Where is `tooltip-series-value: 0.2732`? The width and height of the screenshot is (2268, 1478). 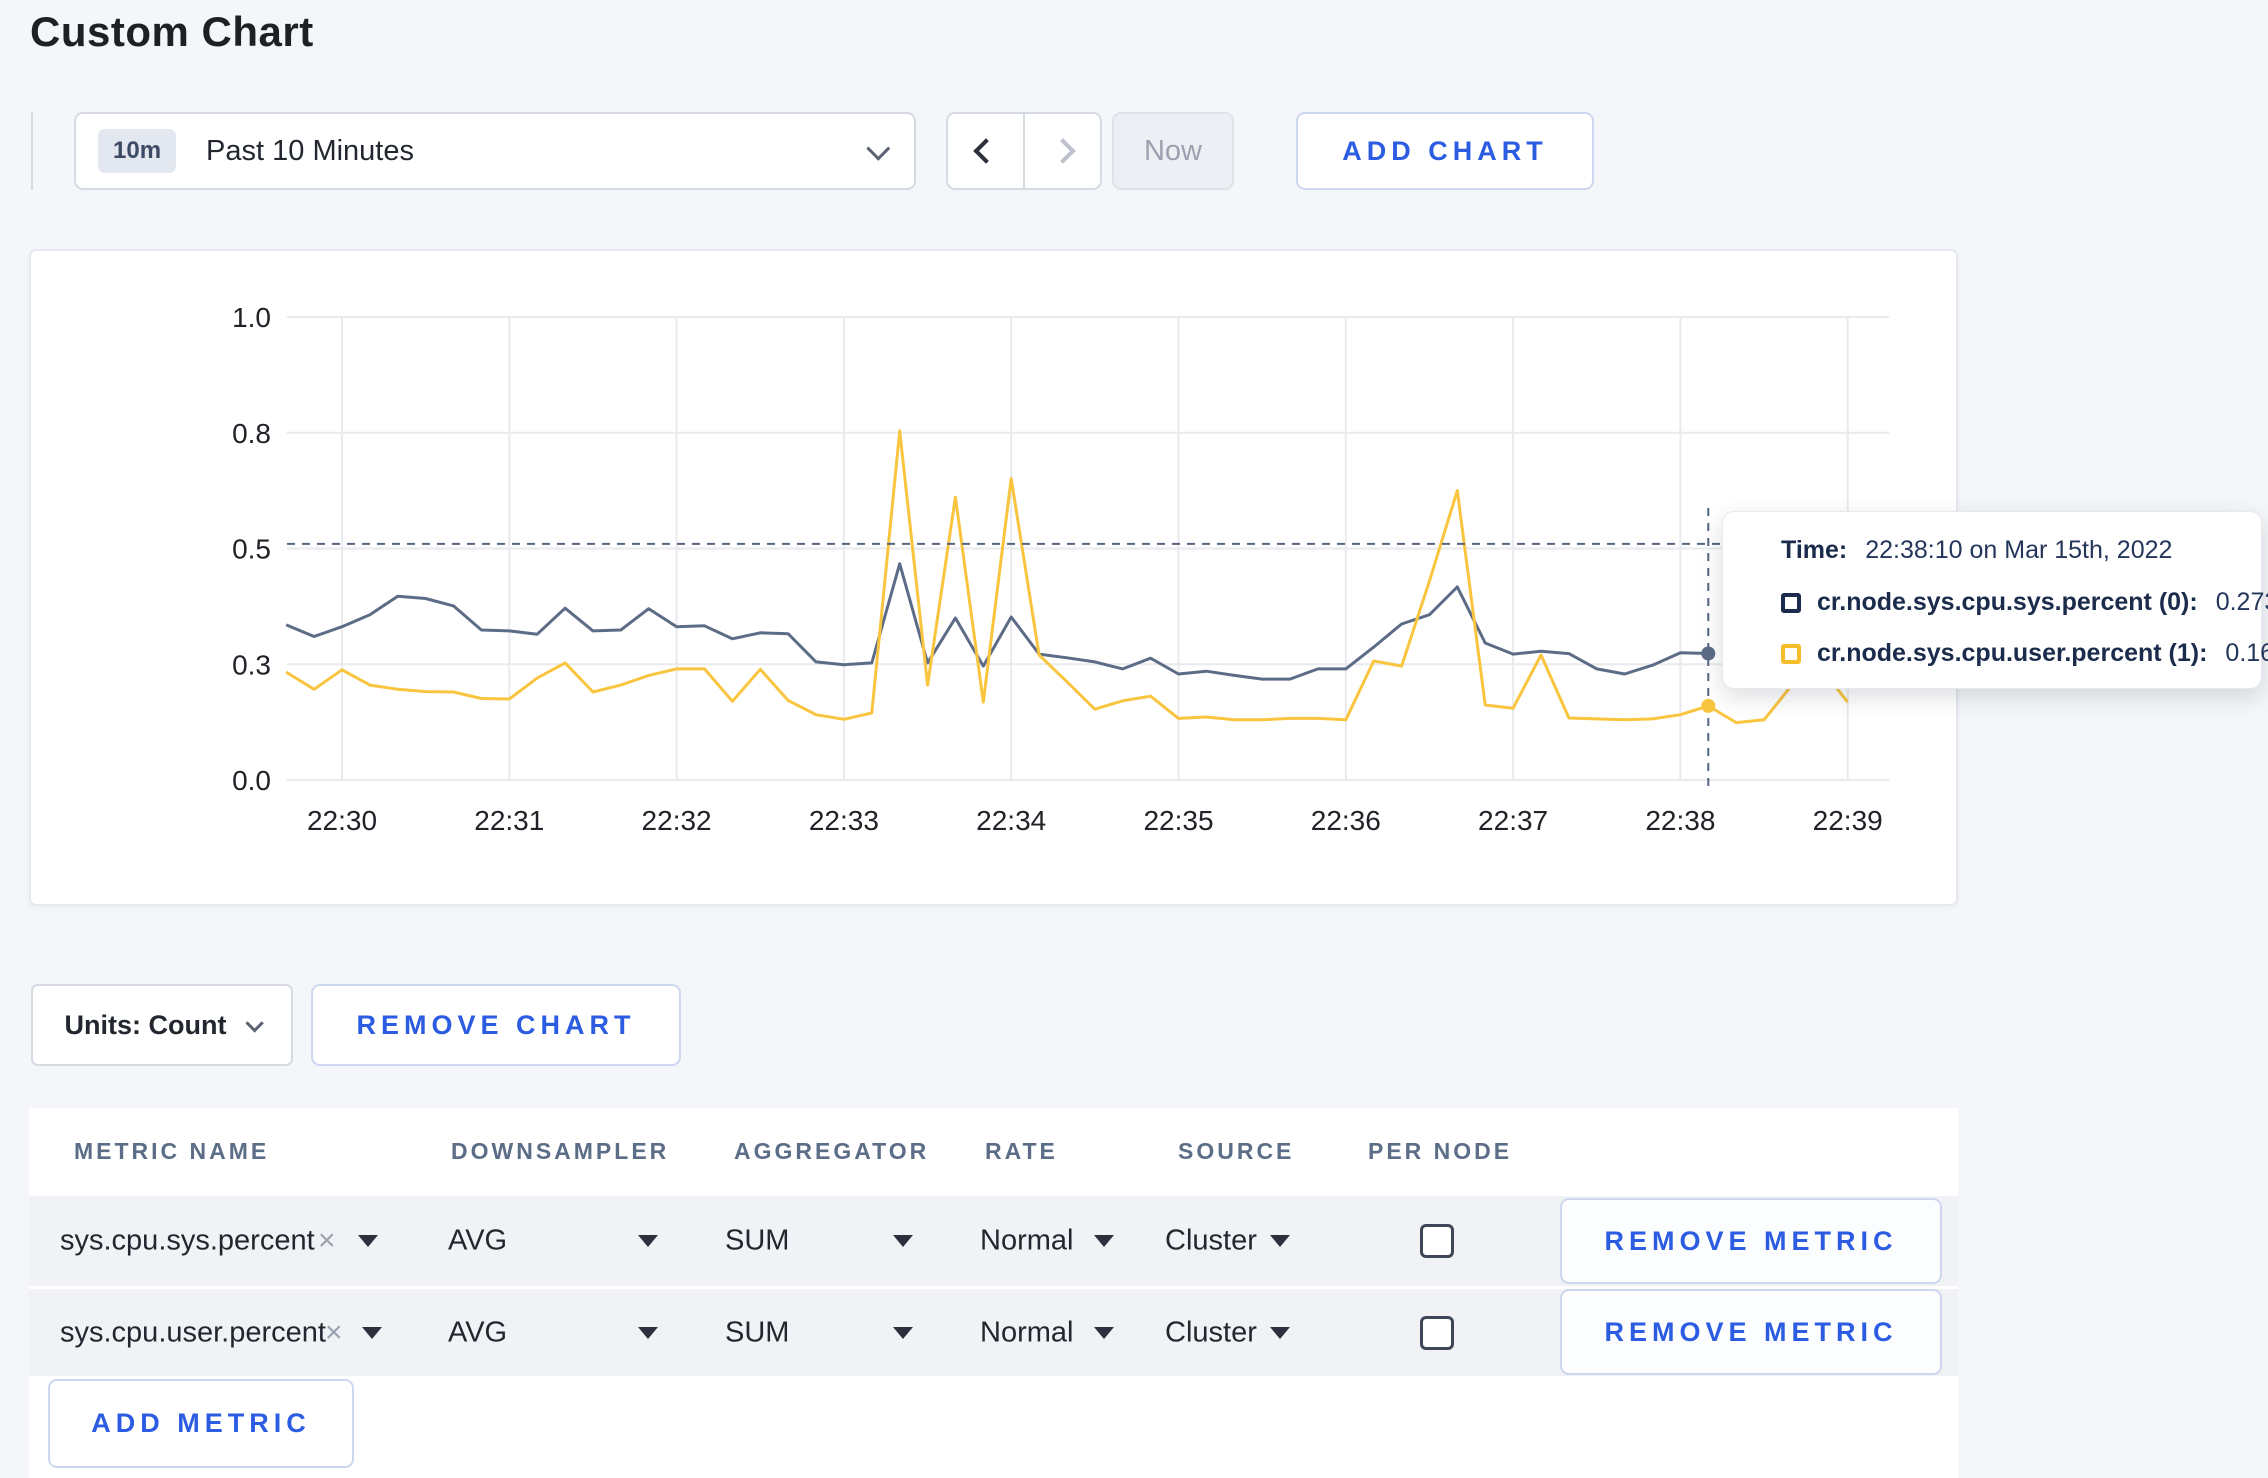 tooltip-series-value: 0.2732 is located at coordinates (2241, 602).